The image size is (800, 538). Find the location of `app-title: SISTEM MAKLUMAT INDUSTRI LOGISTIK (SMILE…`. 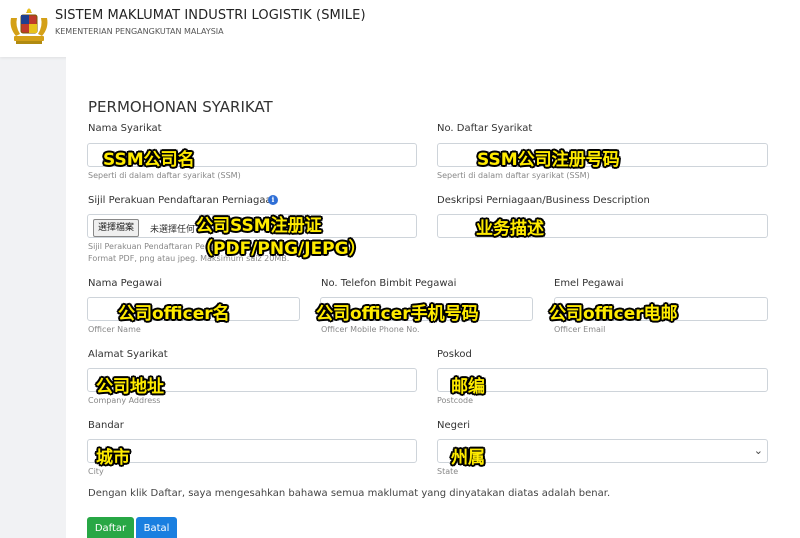

app-title: SISTEM MAKLUMAT INDUSTRI LOGISTIK (SMILE… is located at coordinates (210, 15).